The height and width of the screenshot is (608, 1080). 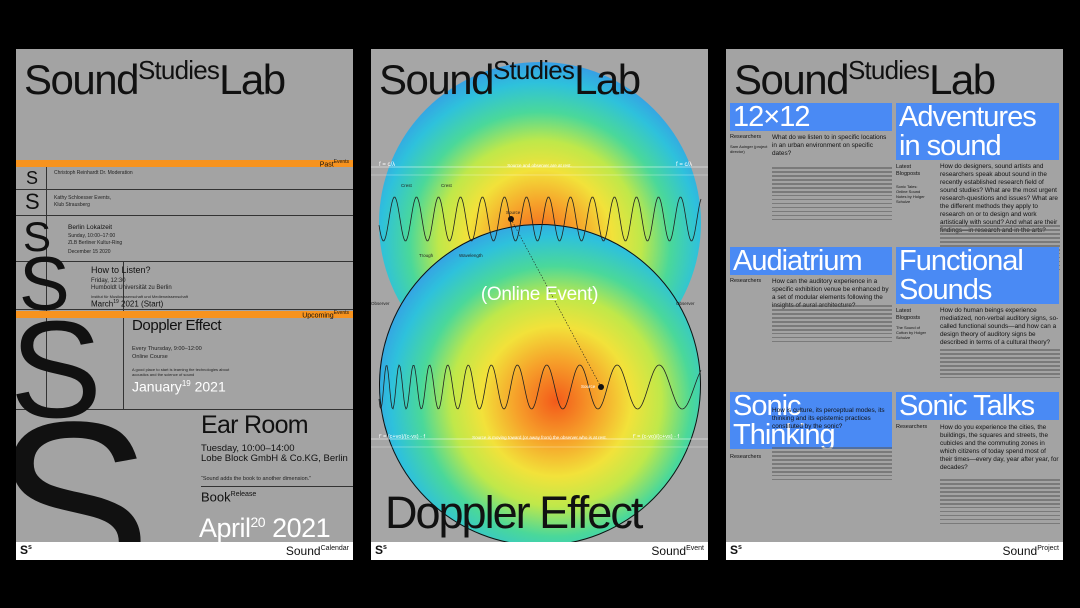 I want to click on s-glyph-s: S, so click(x=32, y=201).